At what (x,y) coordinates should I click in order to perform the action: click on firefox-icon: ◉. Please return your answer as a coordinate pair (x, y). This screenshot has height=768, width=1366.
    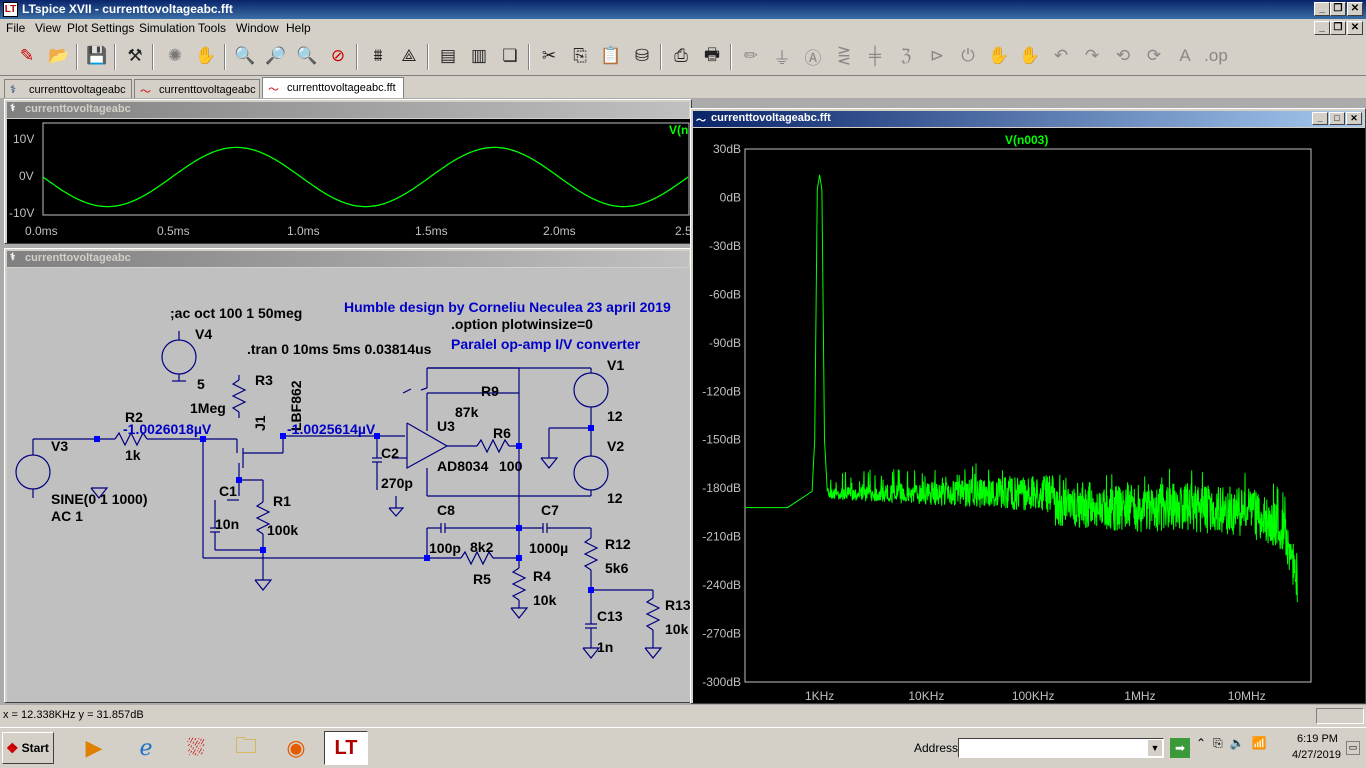
    Looking at the image, I should click on (296, 748).